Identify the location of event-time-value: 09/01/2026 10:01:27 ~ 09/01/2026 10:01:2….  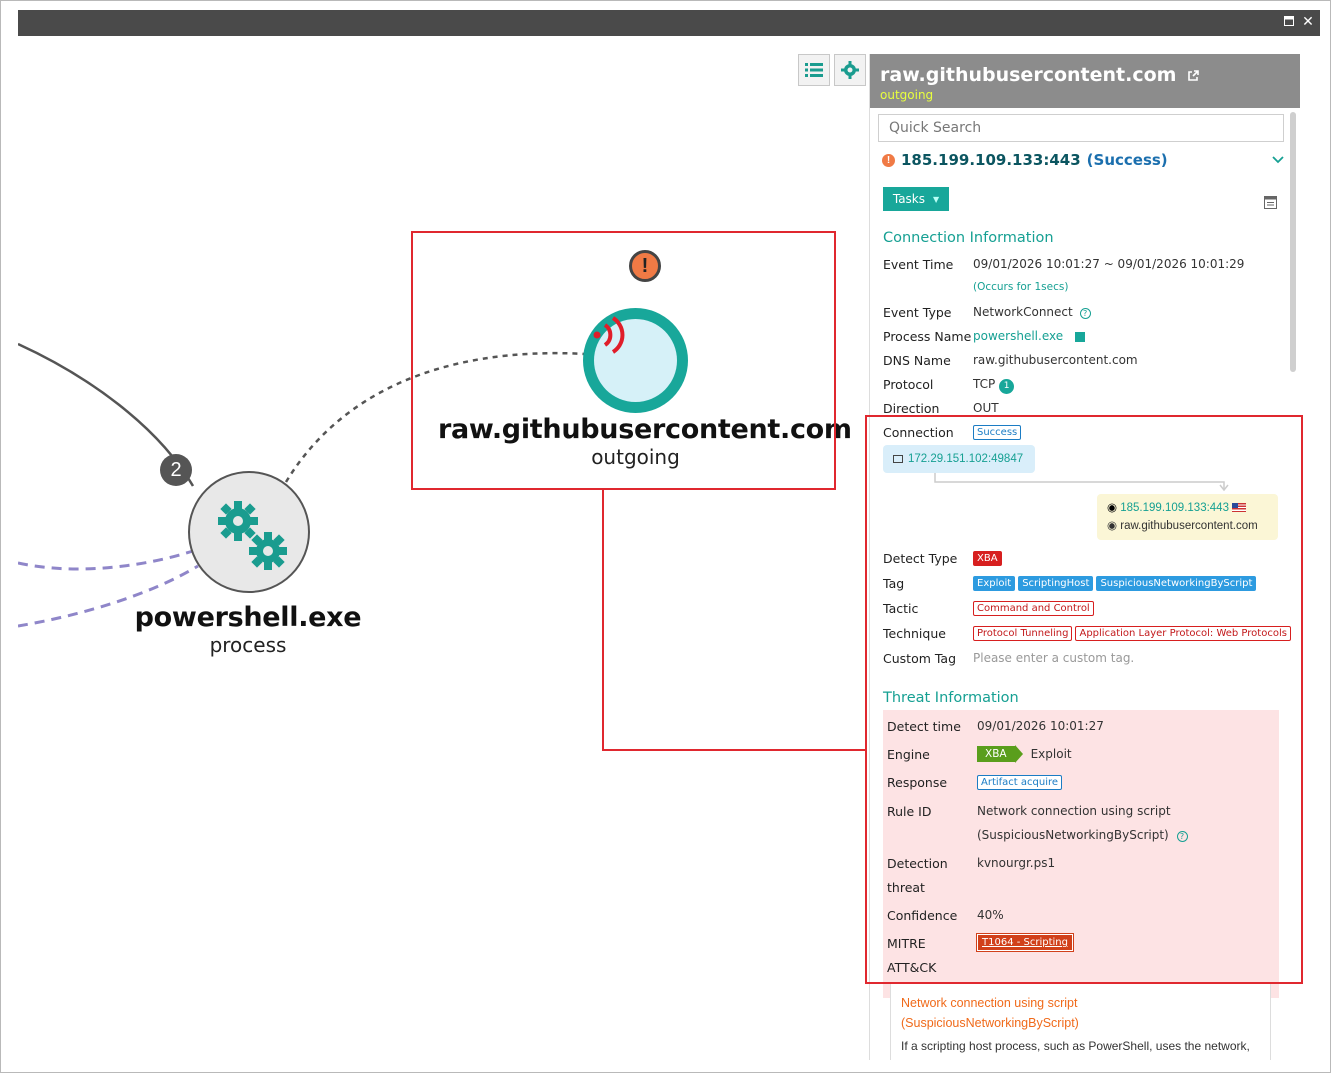
(1109, 264).